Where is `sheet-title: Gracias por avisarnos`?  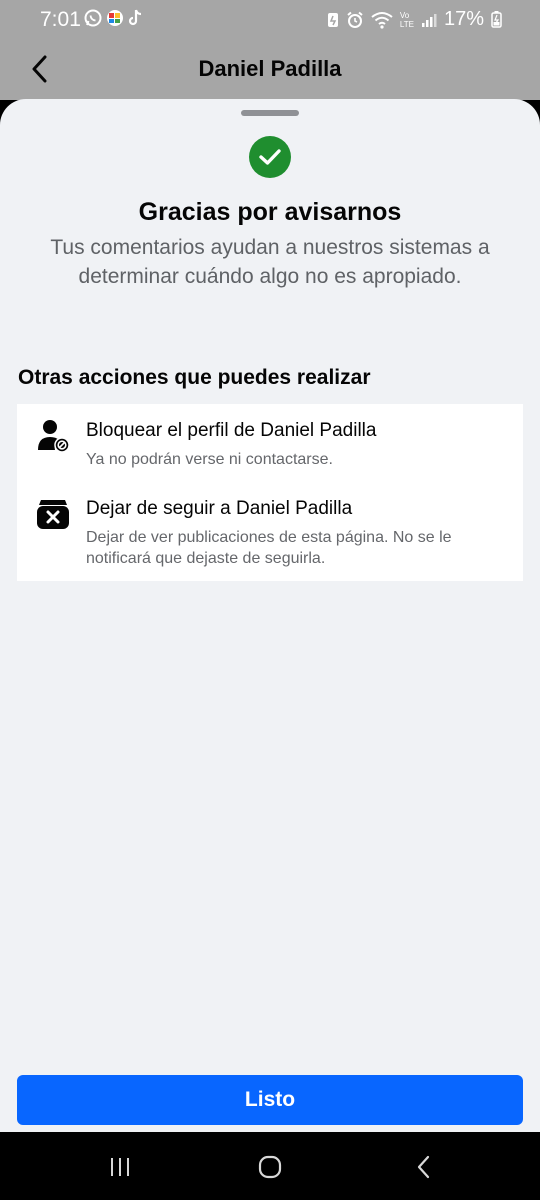 sheet-title: Gracias por avisarnos is located at coordinates (270, 212).